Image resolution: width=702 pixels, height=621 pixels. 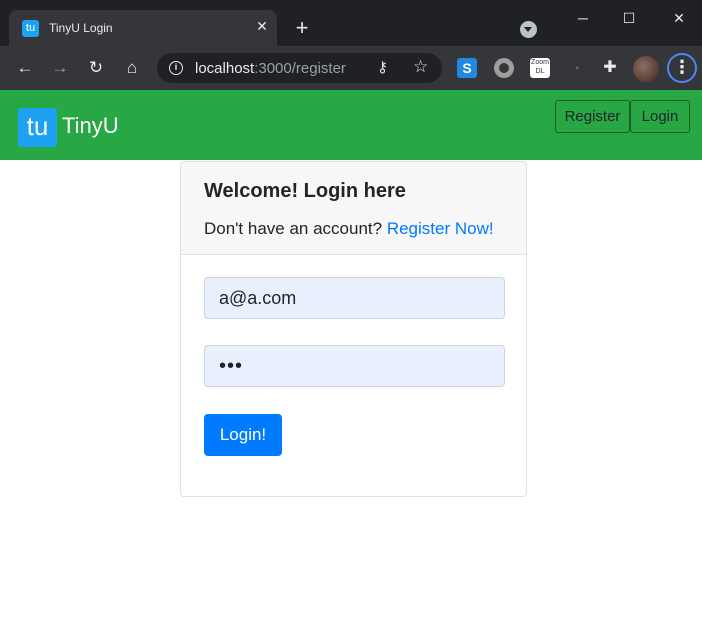 I want to click on tab-search-icon, so click(x=528, y=29).